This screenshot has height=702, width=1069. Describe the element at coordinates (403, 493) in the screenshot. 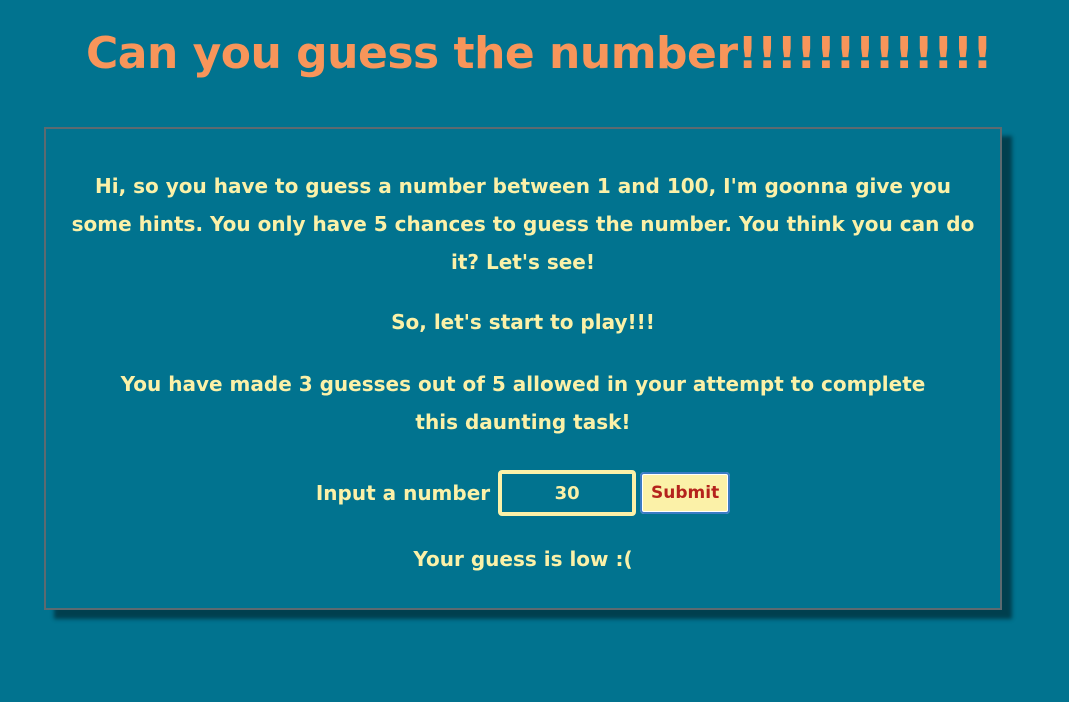

I see `number-input-label: Input a number` at that location.